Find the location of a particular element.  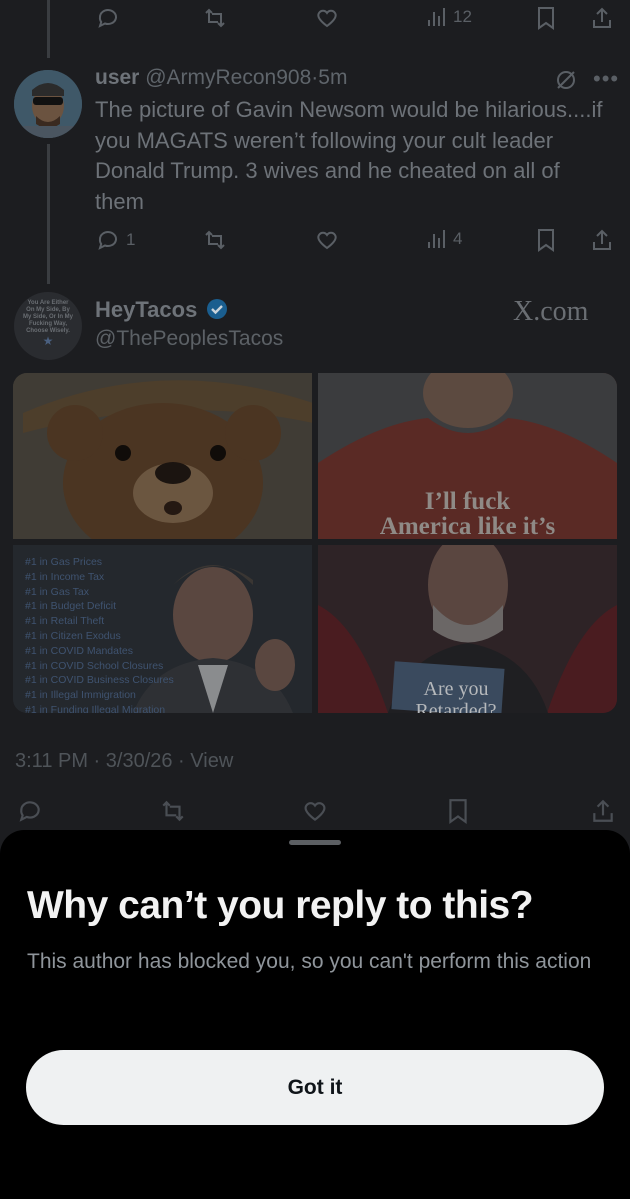

author-display-name: HeyTacos is located at coordinates (146, 309).